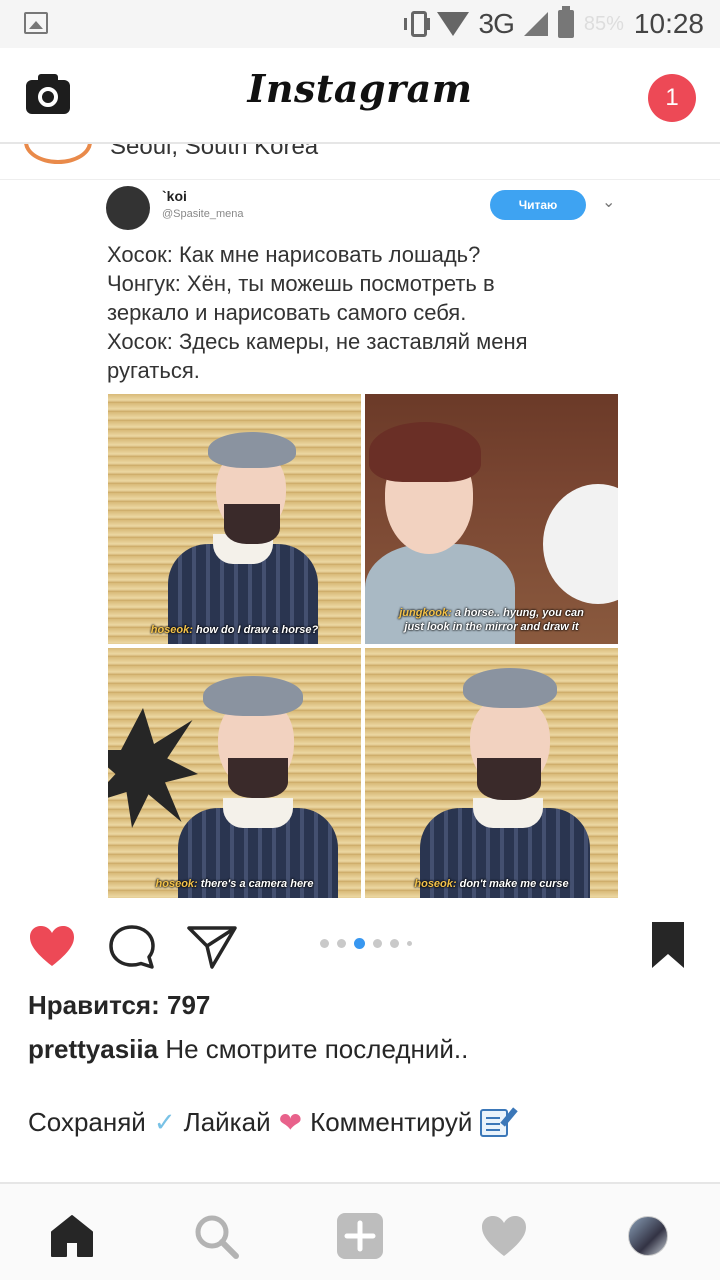 This screenshot has height=1280, width=720. I want to click on tweet-avatar, so click(128, 208).